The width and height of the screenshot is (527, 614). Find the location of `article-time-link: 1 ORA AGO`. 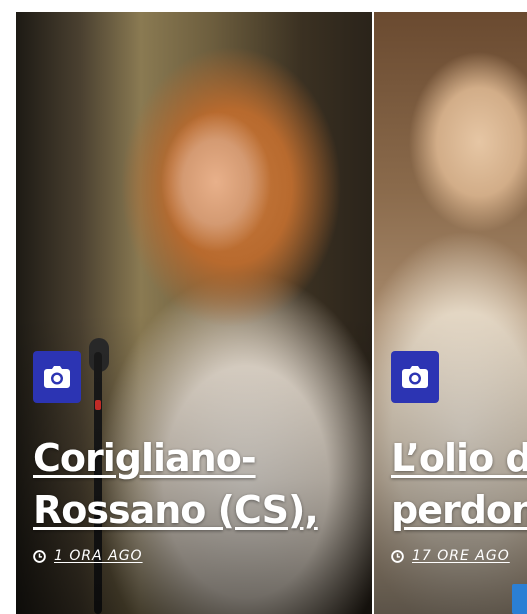

article-time-link: 1 ORA AGO is located at coordinates (98, 556).